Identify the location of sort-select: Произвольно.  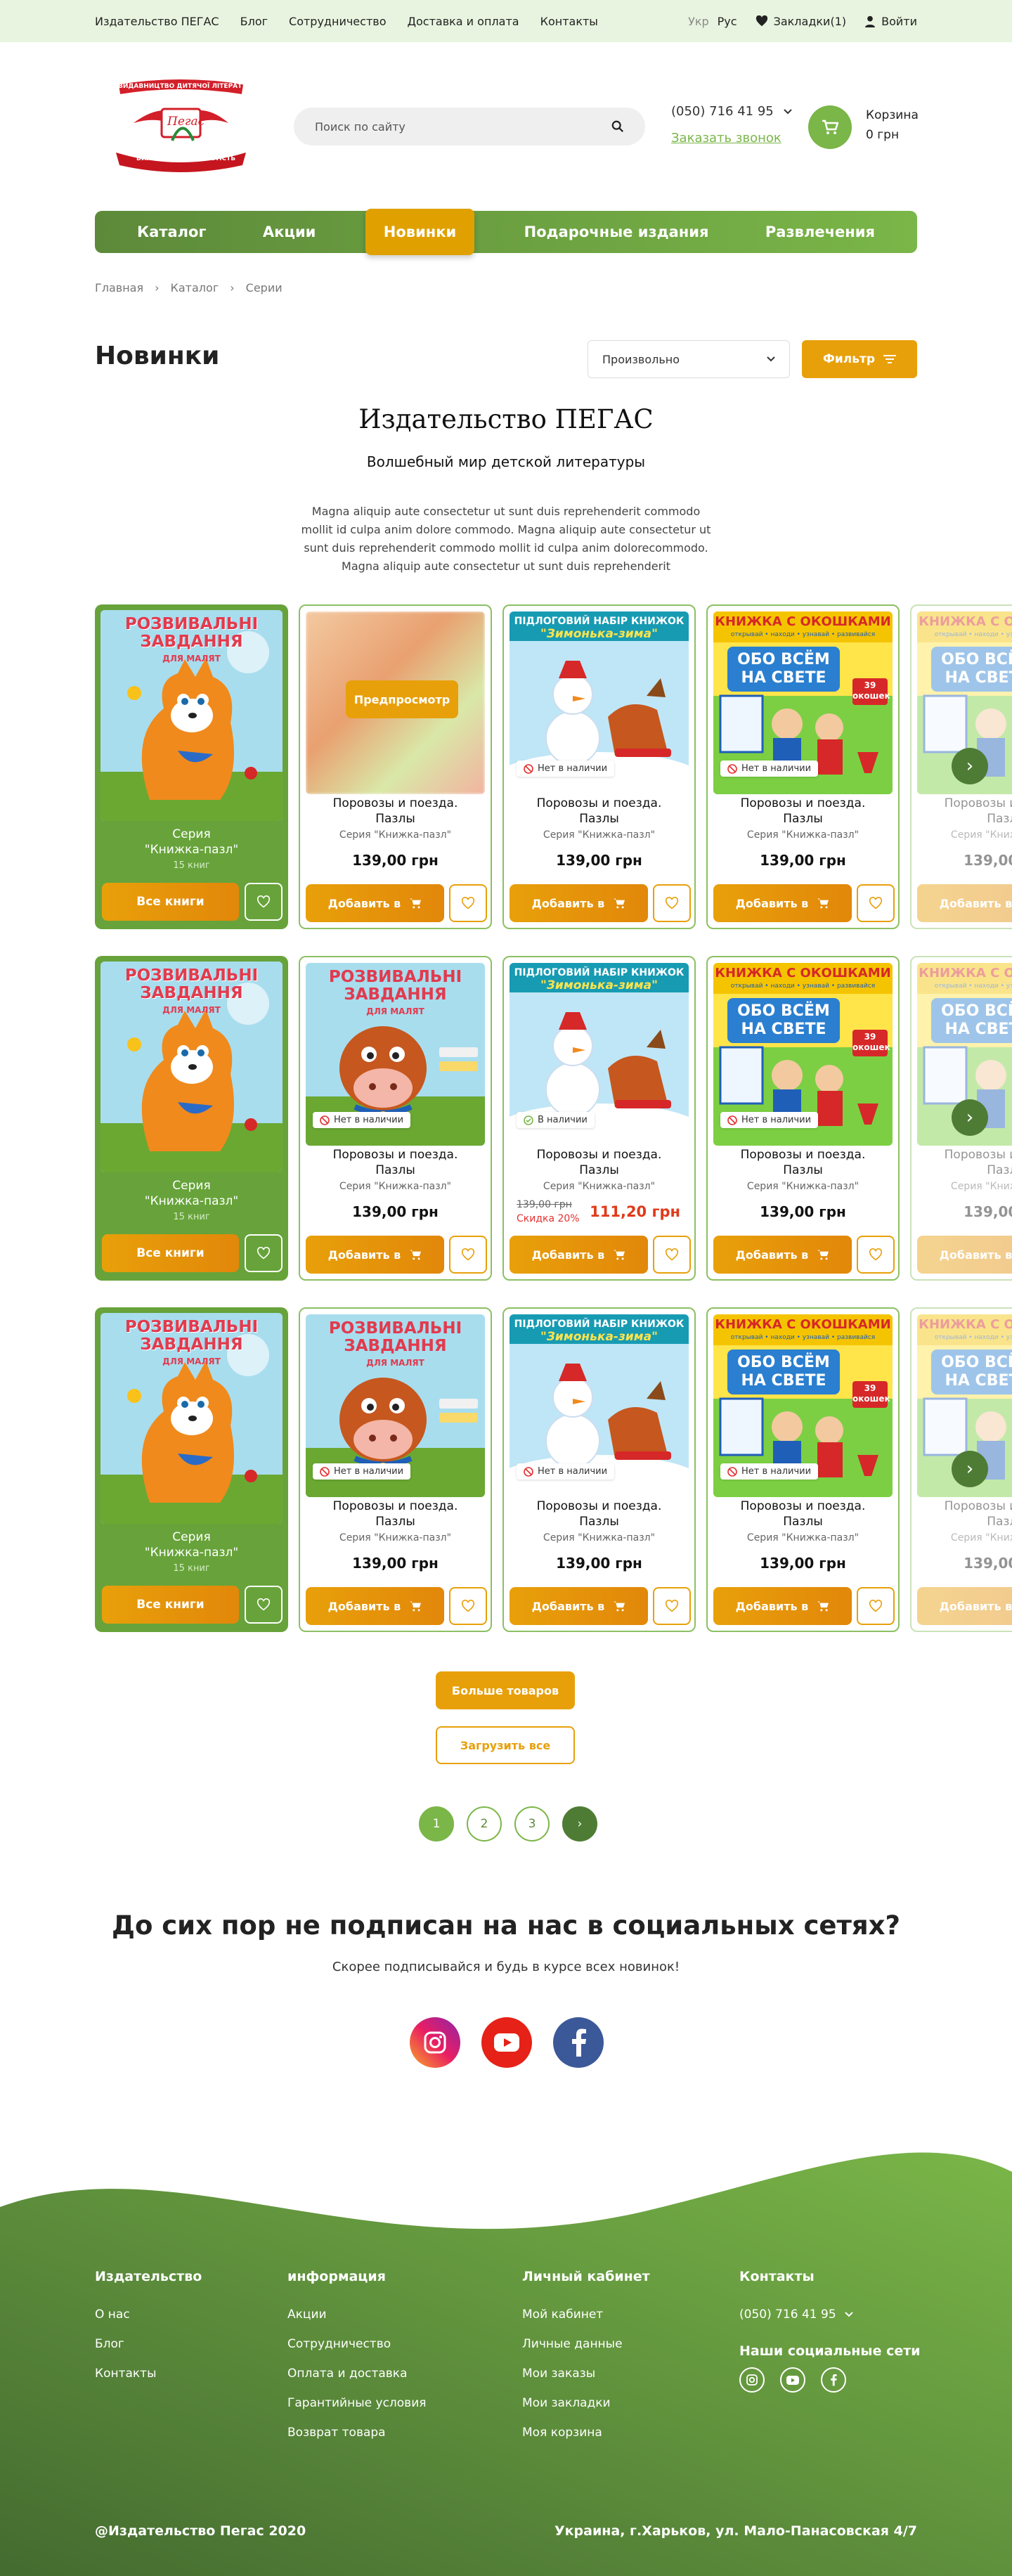
(689, 359).